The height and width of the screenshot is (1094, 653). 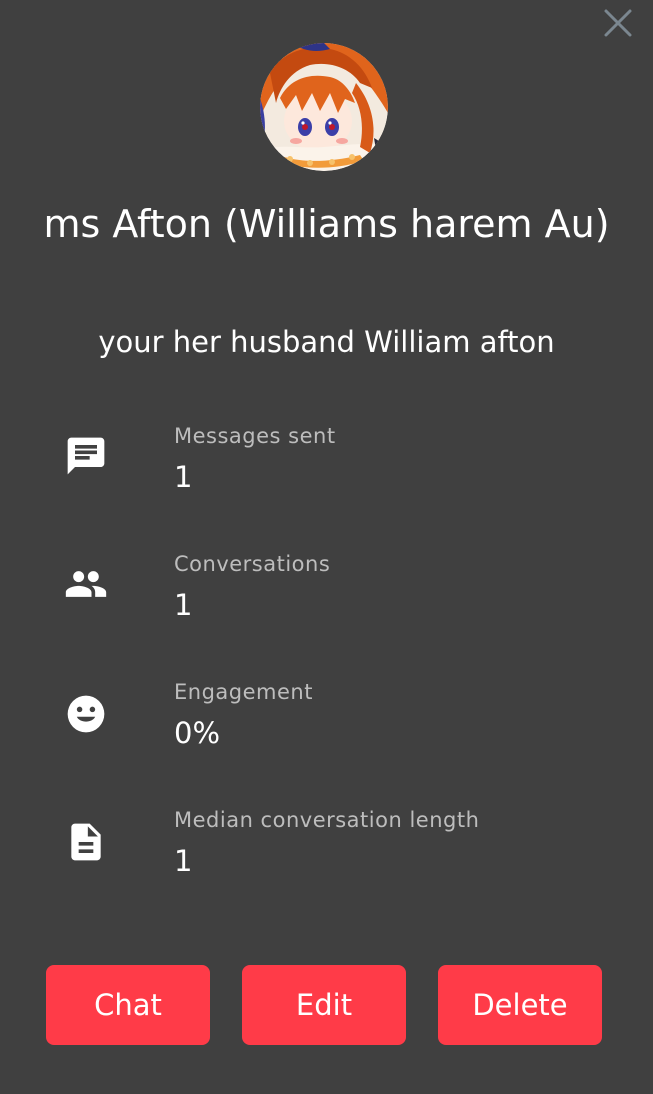 What do you see at coordinates (252, 564) in the screenshot?
I see `stat-label: Conversations` at bounding box center [252, 564].